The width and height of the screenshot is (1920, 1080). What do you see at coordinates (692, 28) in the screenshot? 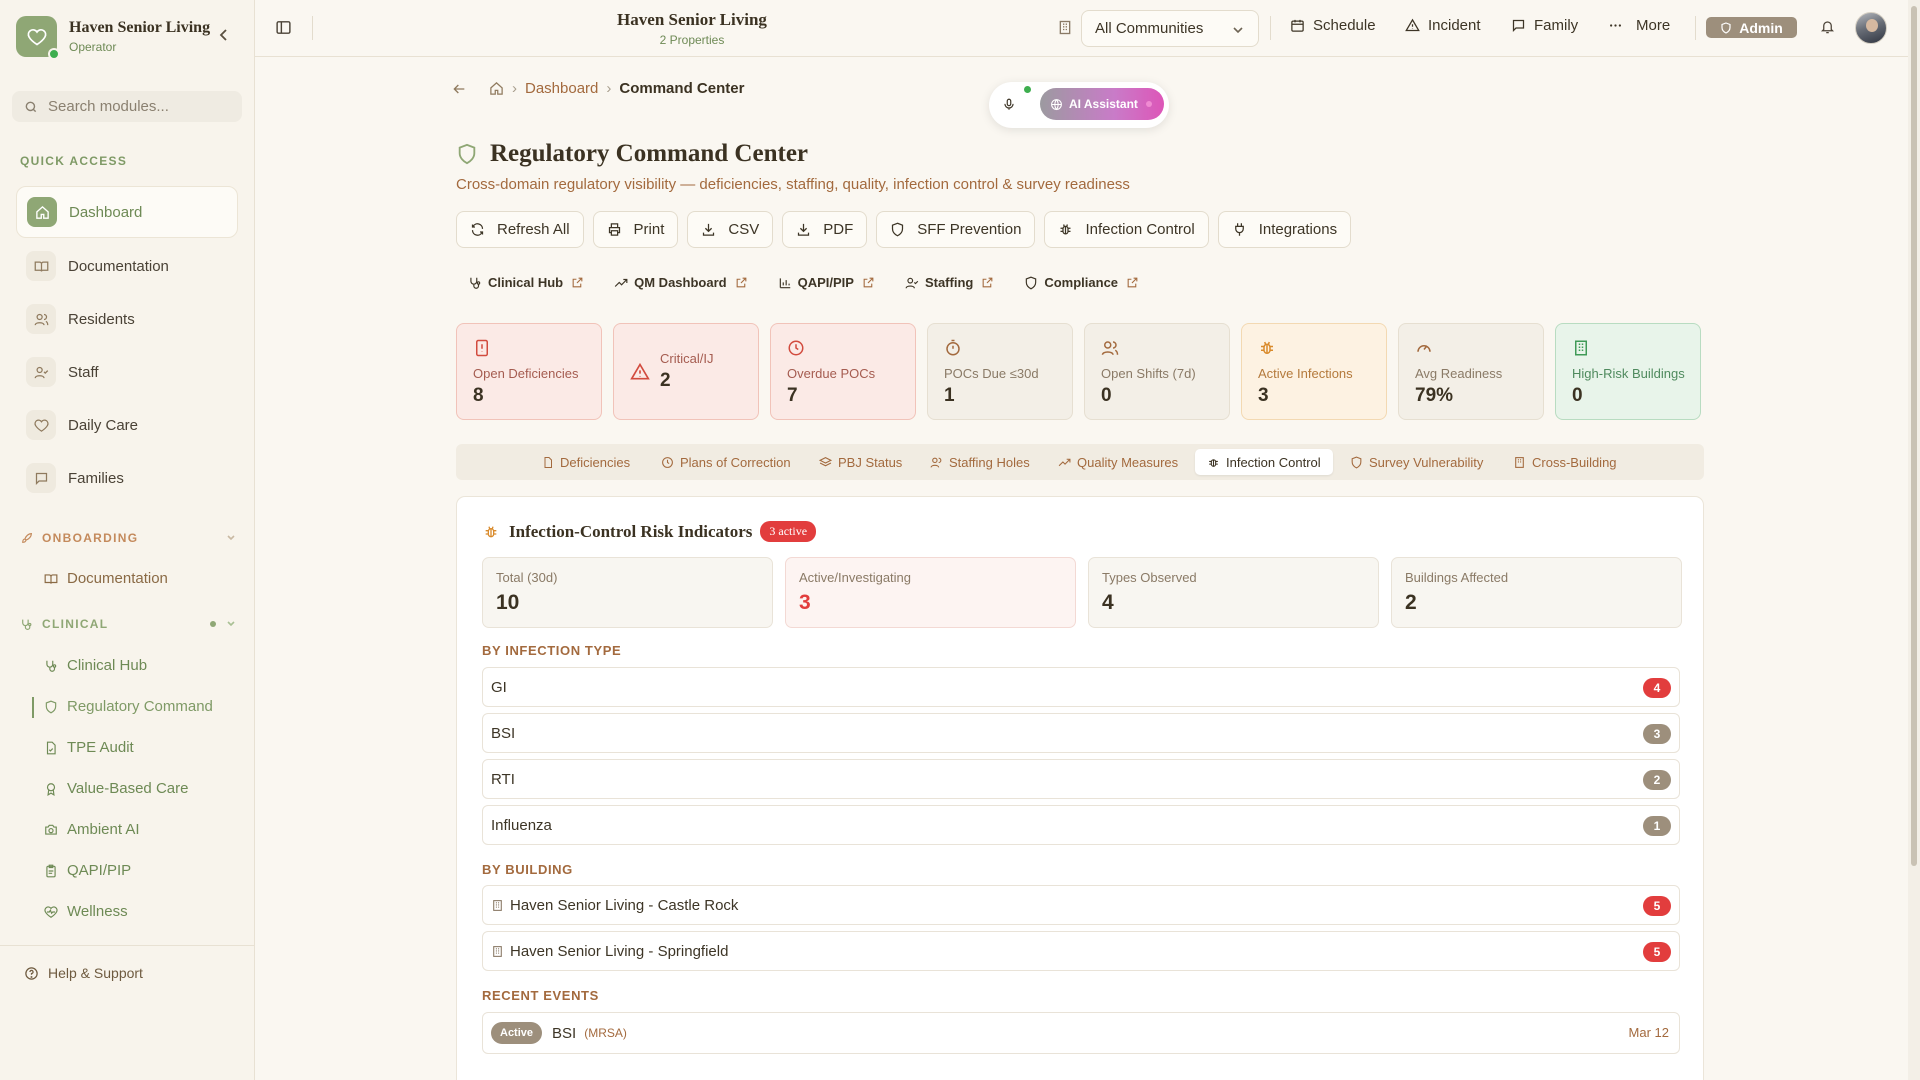
I see `facility-title: Haven Senior Living 2 Properties` at bounding box center [692, 28].